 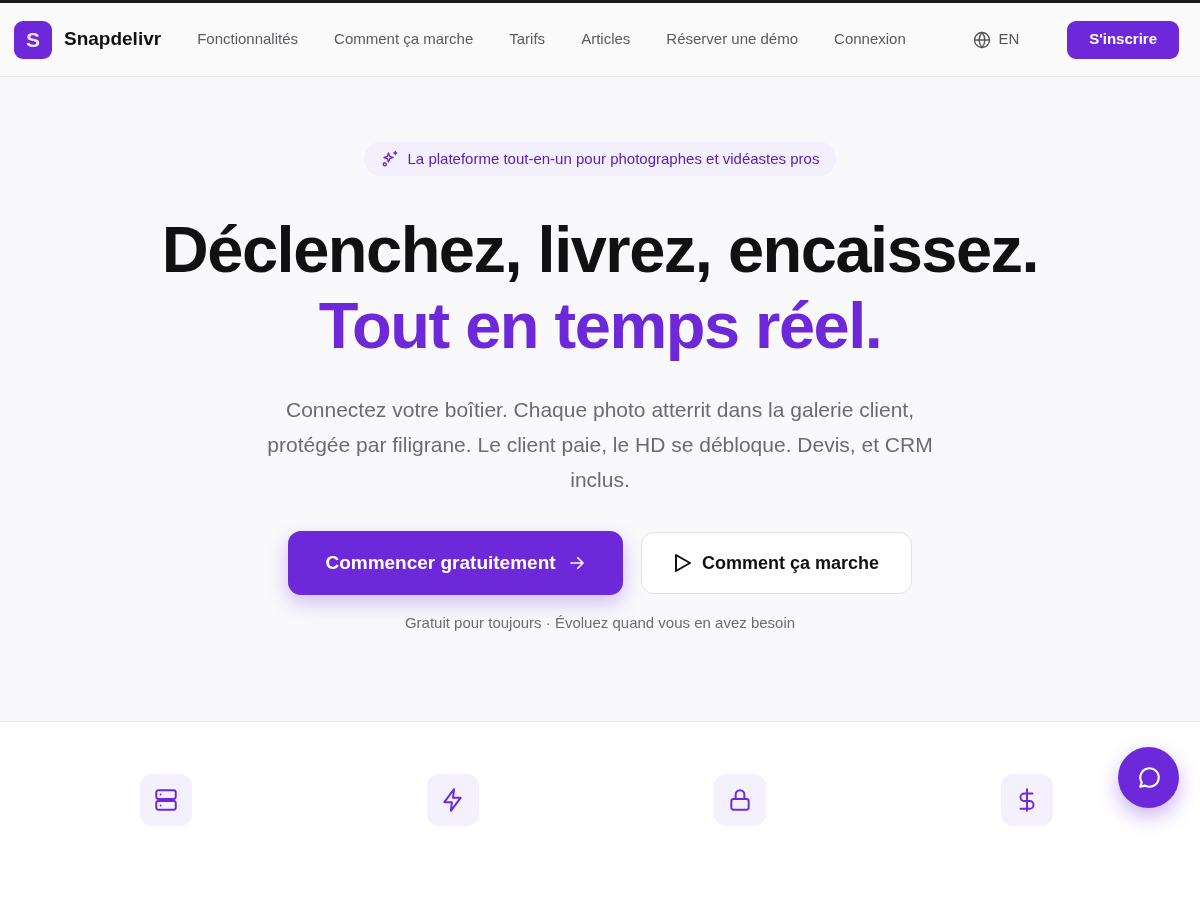 I want to click on server-icon, so click(x=166, y=800).